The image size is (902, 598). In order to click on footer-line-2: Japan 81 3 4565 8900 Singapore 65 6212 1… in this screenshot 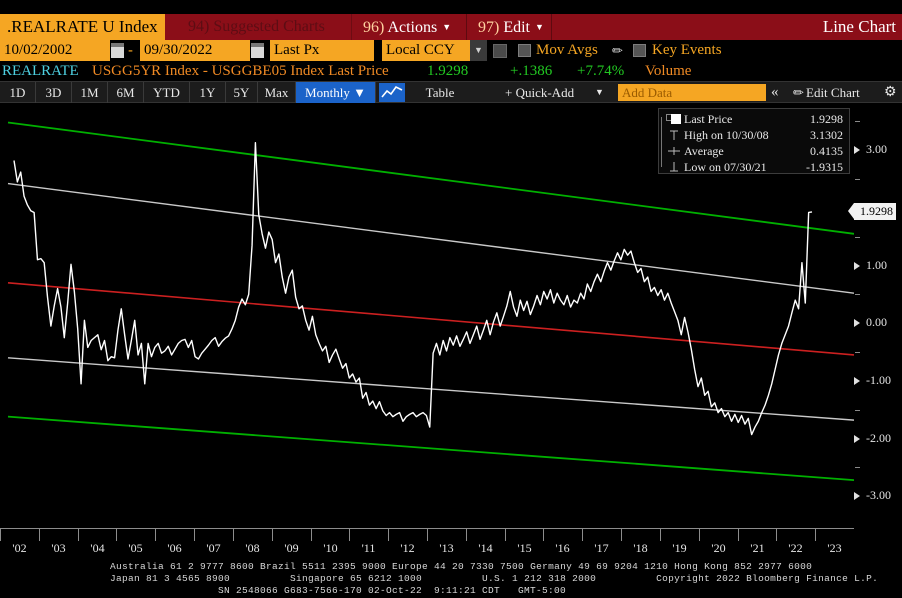, I will do `click(494, 578)`.